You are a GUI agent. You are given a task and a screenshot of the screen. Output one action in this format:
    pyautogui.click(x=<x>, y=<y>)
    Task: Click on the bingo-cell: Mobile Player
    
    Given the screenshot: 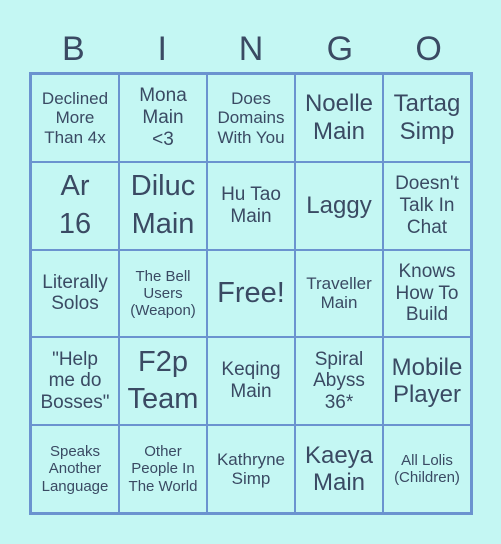 What is the action you would take?
    pyautogui.click(x=427, y=381)
    